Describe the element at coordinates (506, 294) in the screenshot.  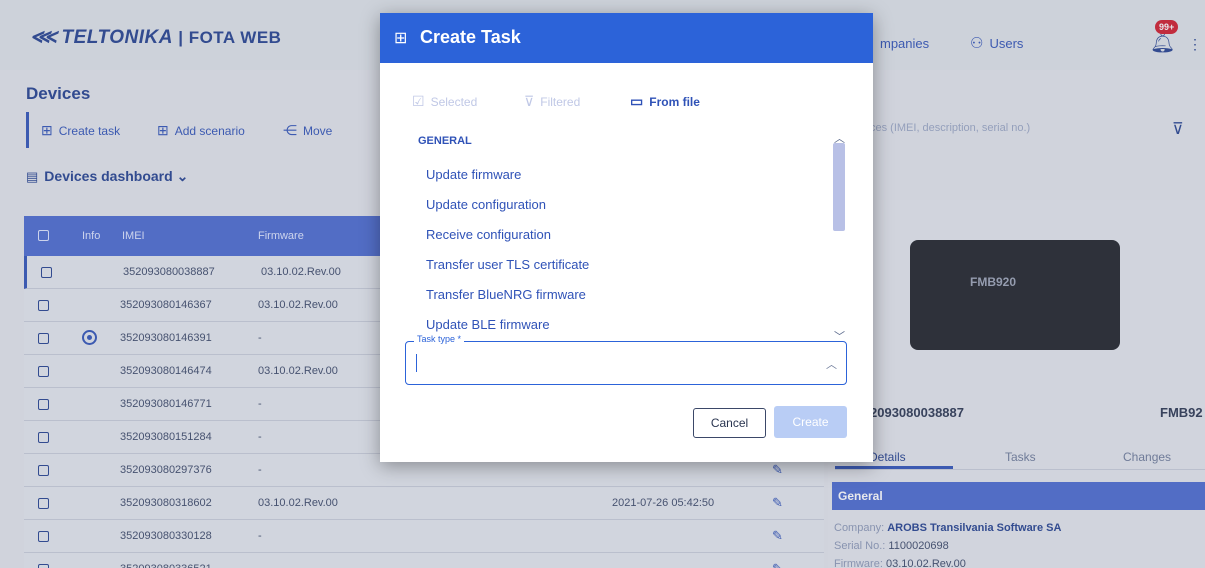
I see `list-item: Transfer BlueNRG firmware` at that location.